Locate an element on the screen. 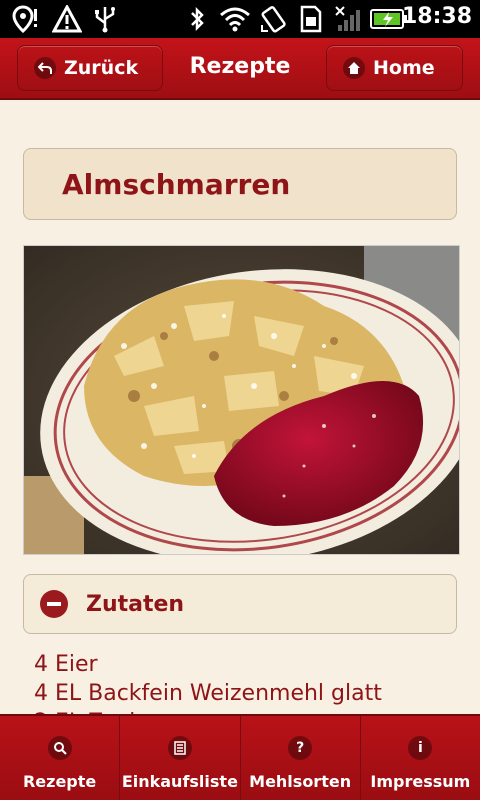 This screenshot has height=800, width=480. question-icon: ? is located at coordinates (300, 748).